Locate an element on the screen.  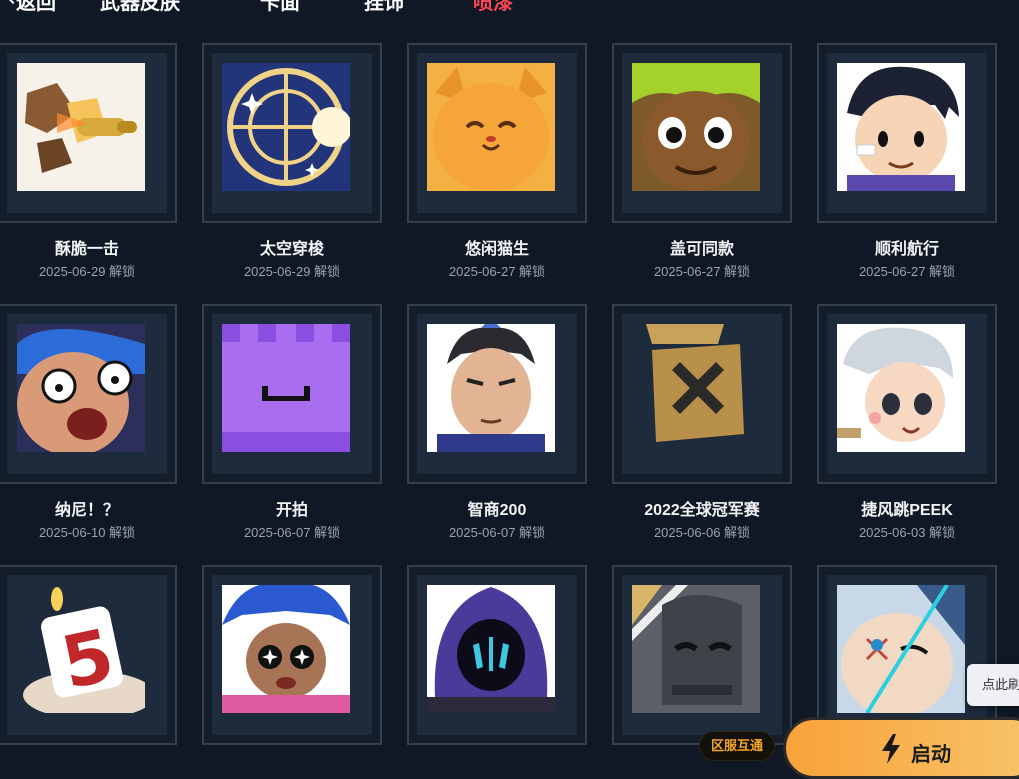
spray-date: 2025-06-03 解锁 is located at coordinates (907, 532).